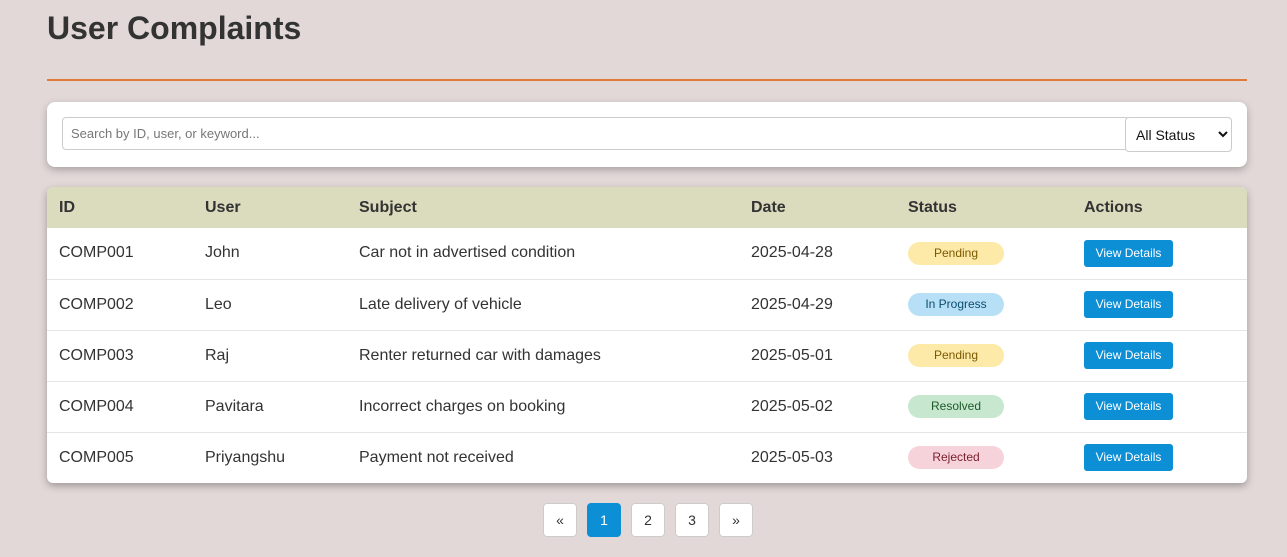 The image size is (1287, 557). Describe the element at coordinates (96, 406) in the screenshot. I see `cell-id: COMP004` at that location.